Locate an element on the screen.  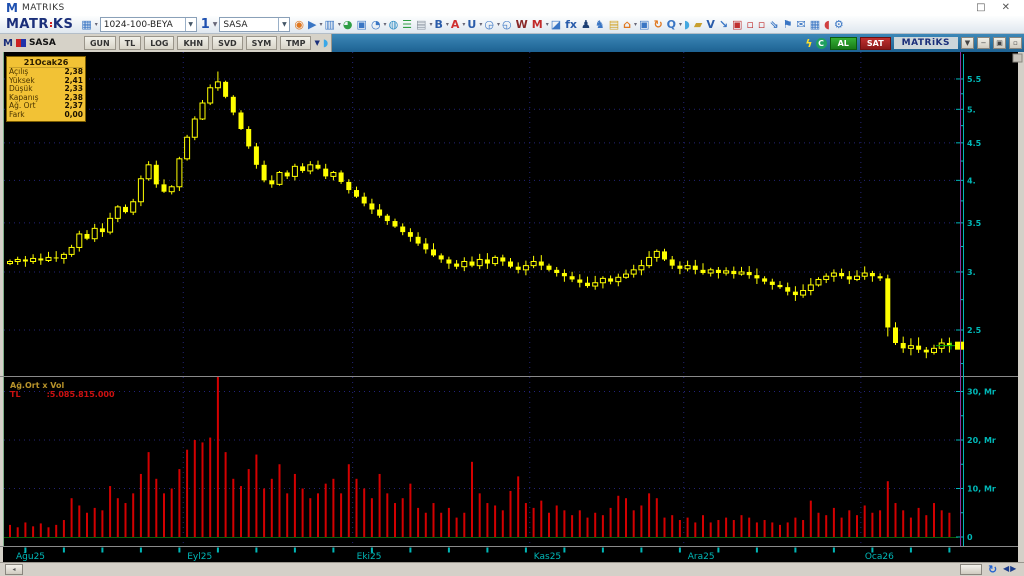
compass2-icon: ◵ is located at coordinates (507, 25).